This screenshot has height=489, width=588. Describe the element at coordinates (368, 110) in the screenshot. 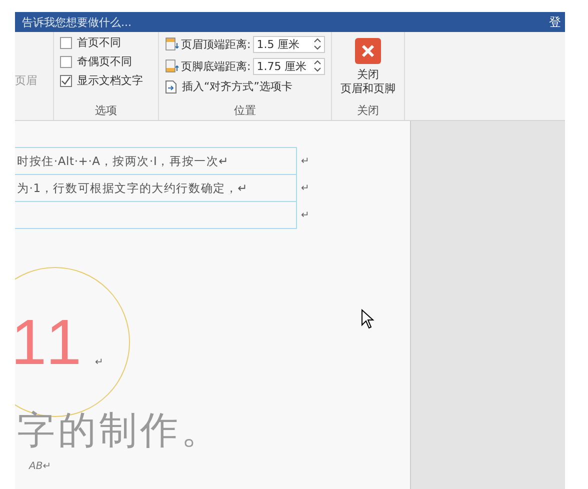

I see `group-title: 关闭` at that location.